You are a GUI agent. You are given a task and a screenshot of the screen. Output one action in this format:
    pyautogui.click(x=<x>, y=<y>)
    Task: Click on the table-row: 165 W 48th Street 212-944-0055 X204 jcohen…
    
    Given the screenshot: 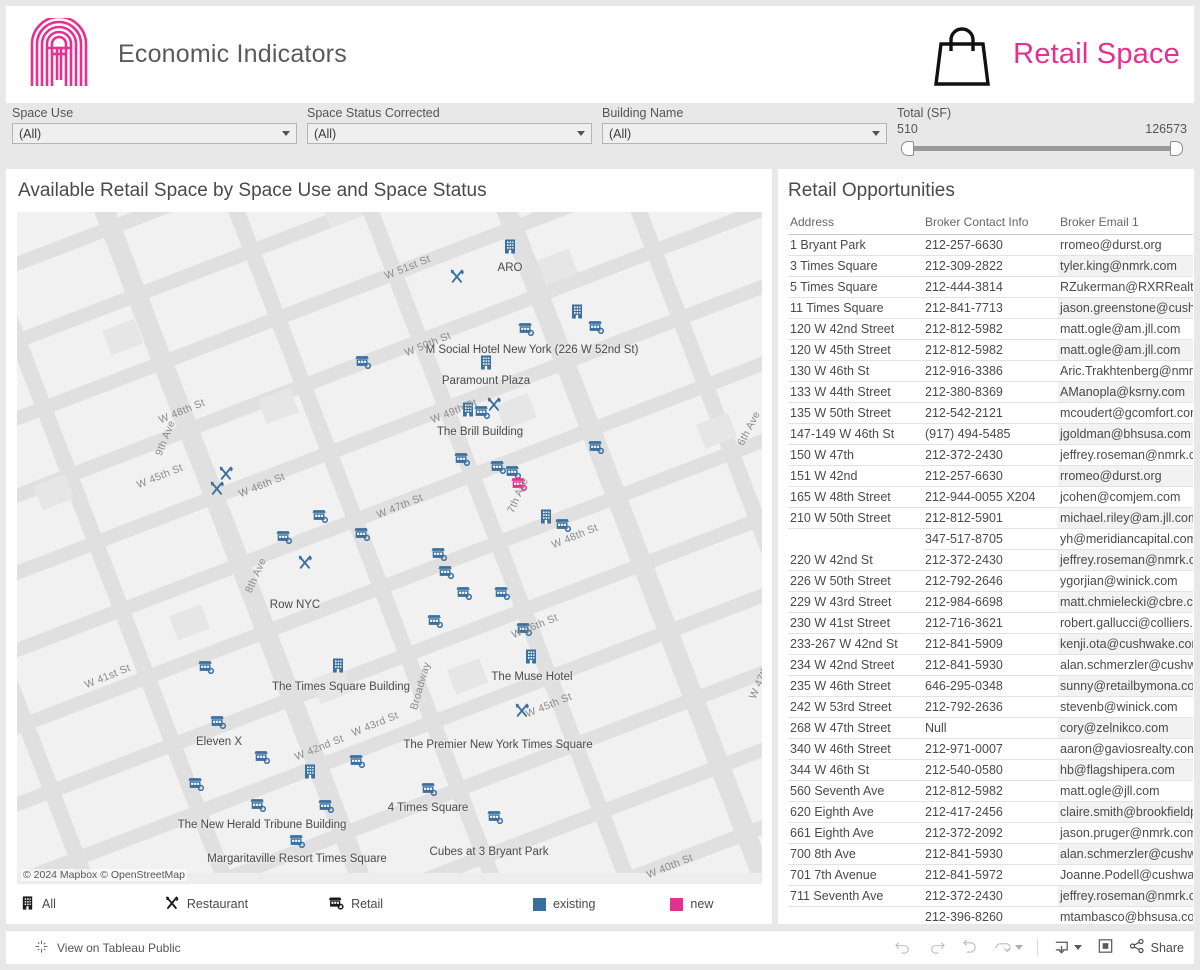 What is the action you would take?
    pyautogui.click(x=990, y=497)
    